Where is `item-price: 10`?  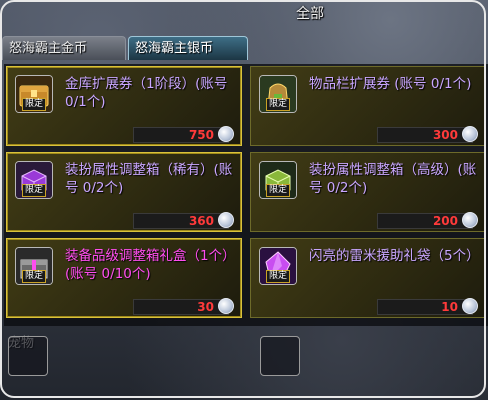
item-price: 10 is located at coordinates (449, 307).